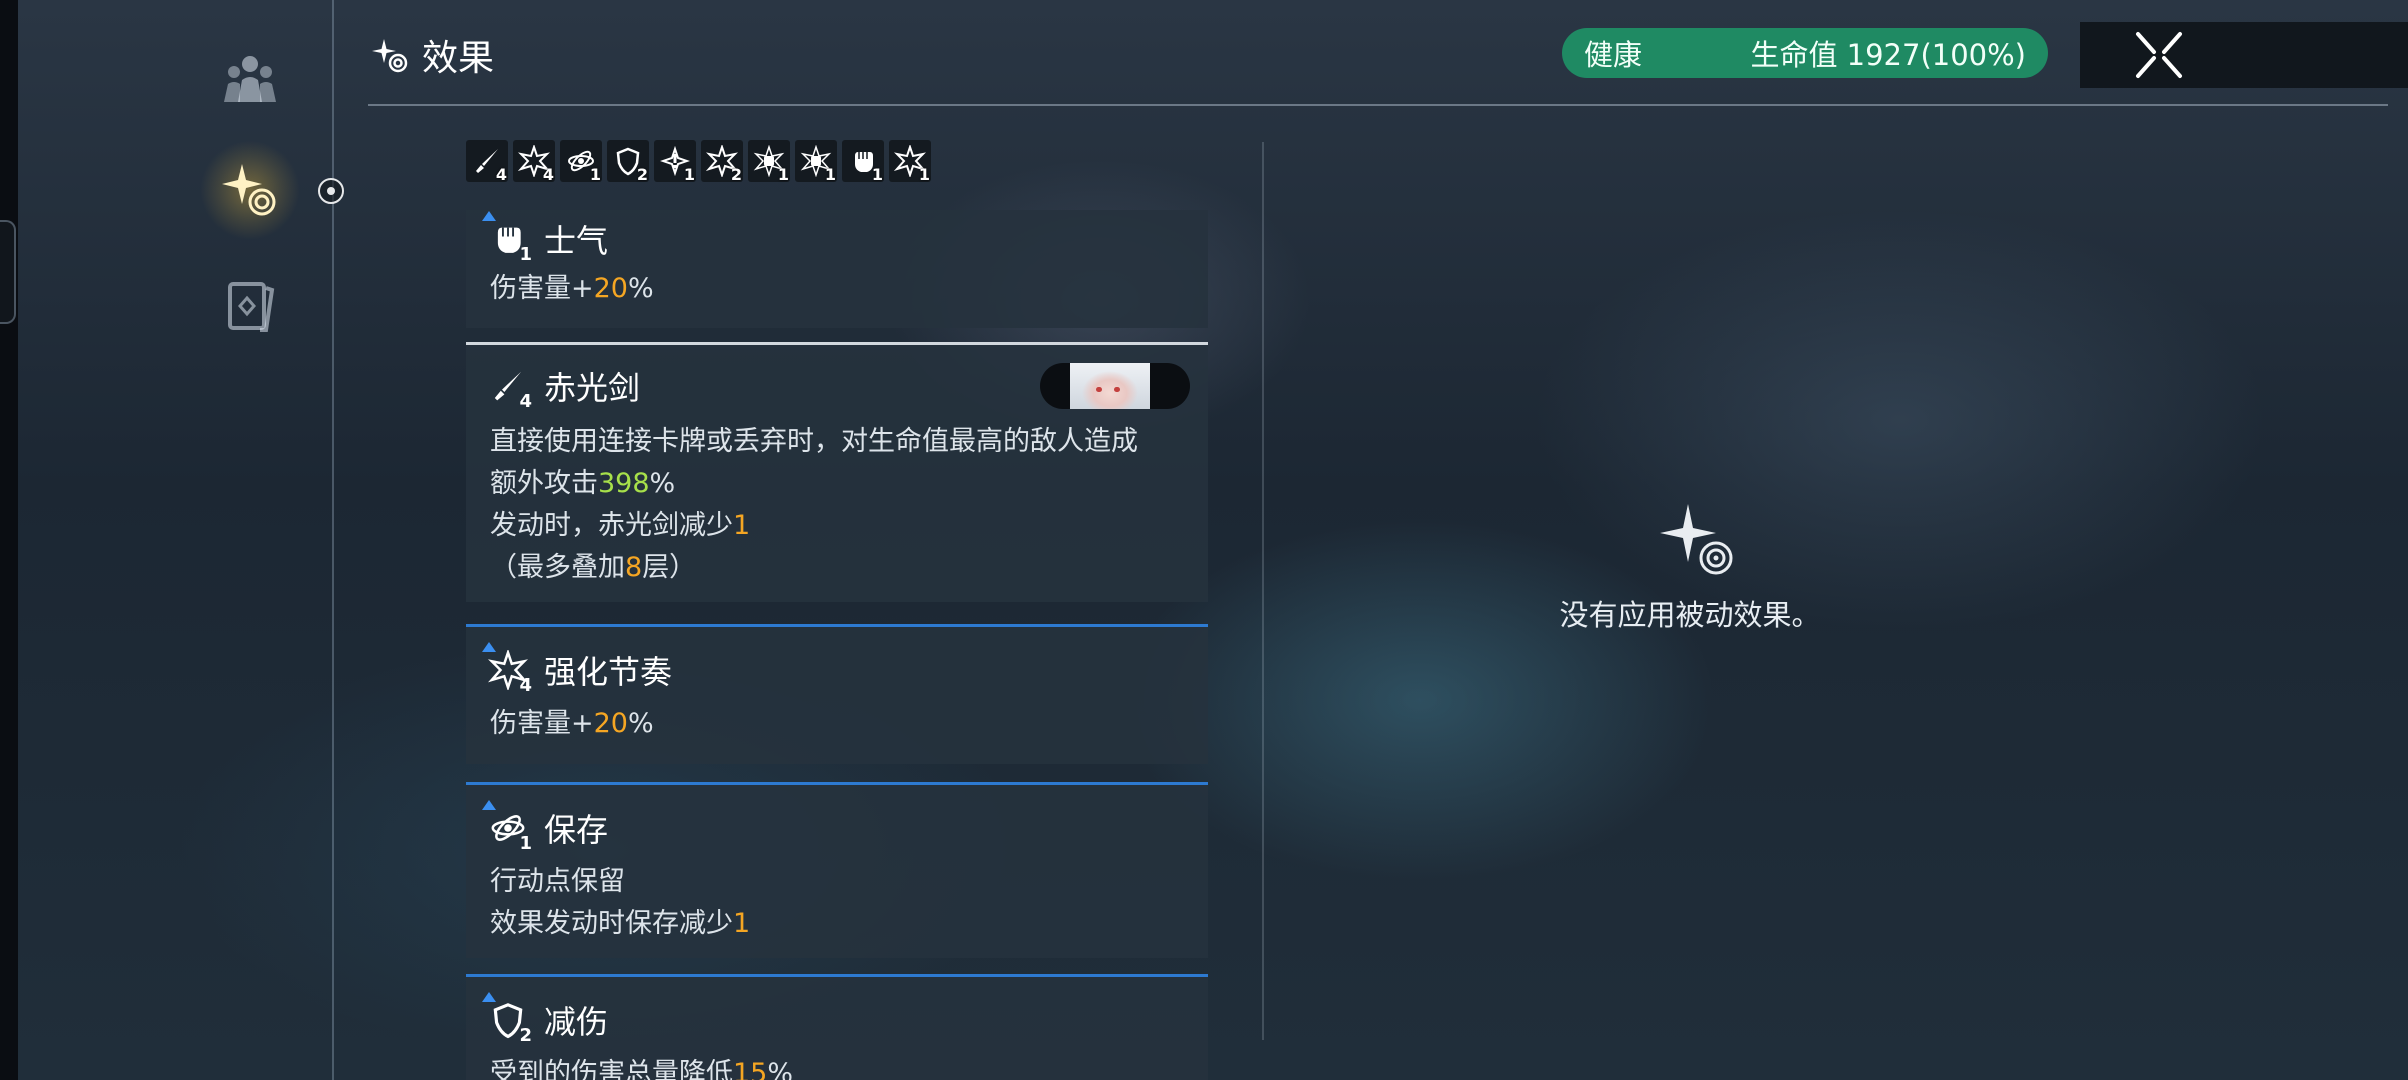 The height and width of the screenshot is (1080, 2408). I want to click on effect-card-header: 1 保存, so click(545, 827).